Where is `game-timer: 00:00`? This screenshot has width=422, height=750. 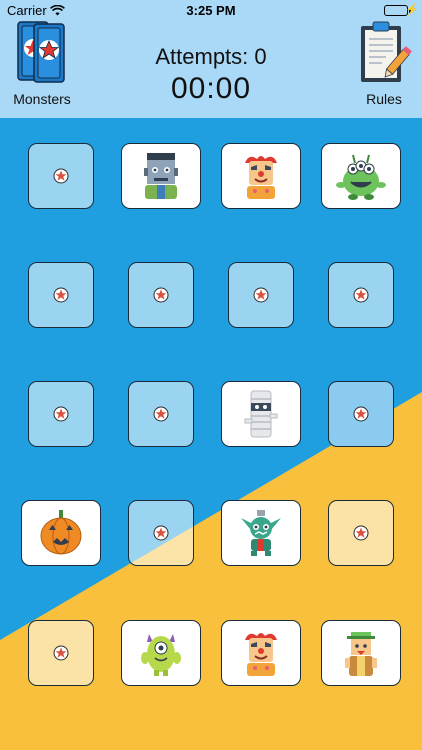 game-timer: 00:00 is located at coordinates (211, 88).